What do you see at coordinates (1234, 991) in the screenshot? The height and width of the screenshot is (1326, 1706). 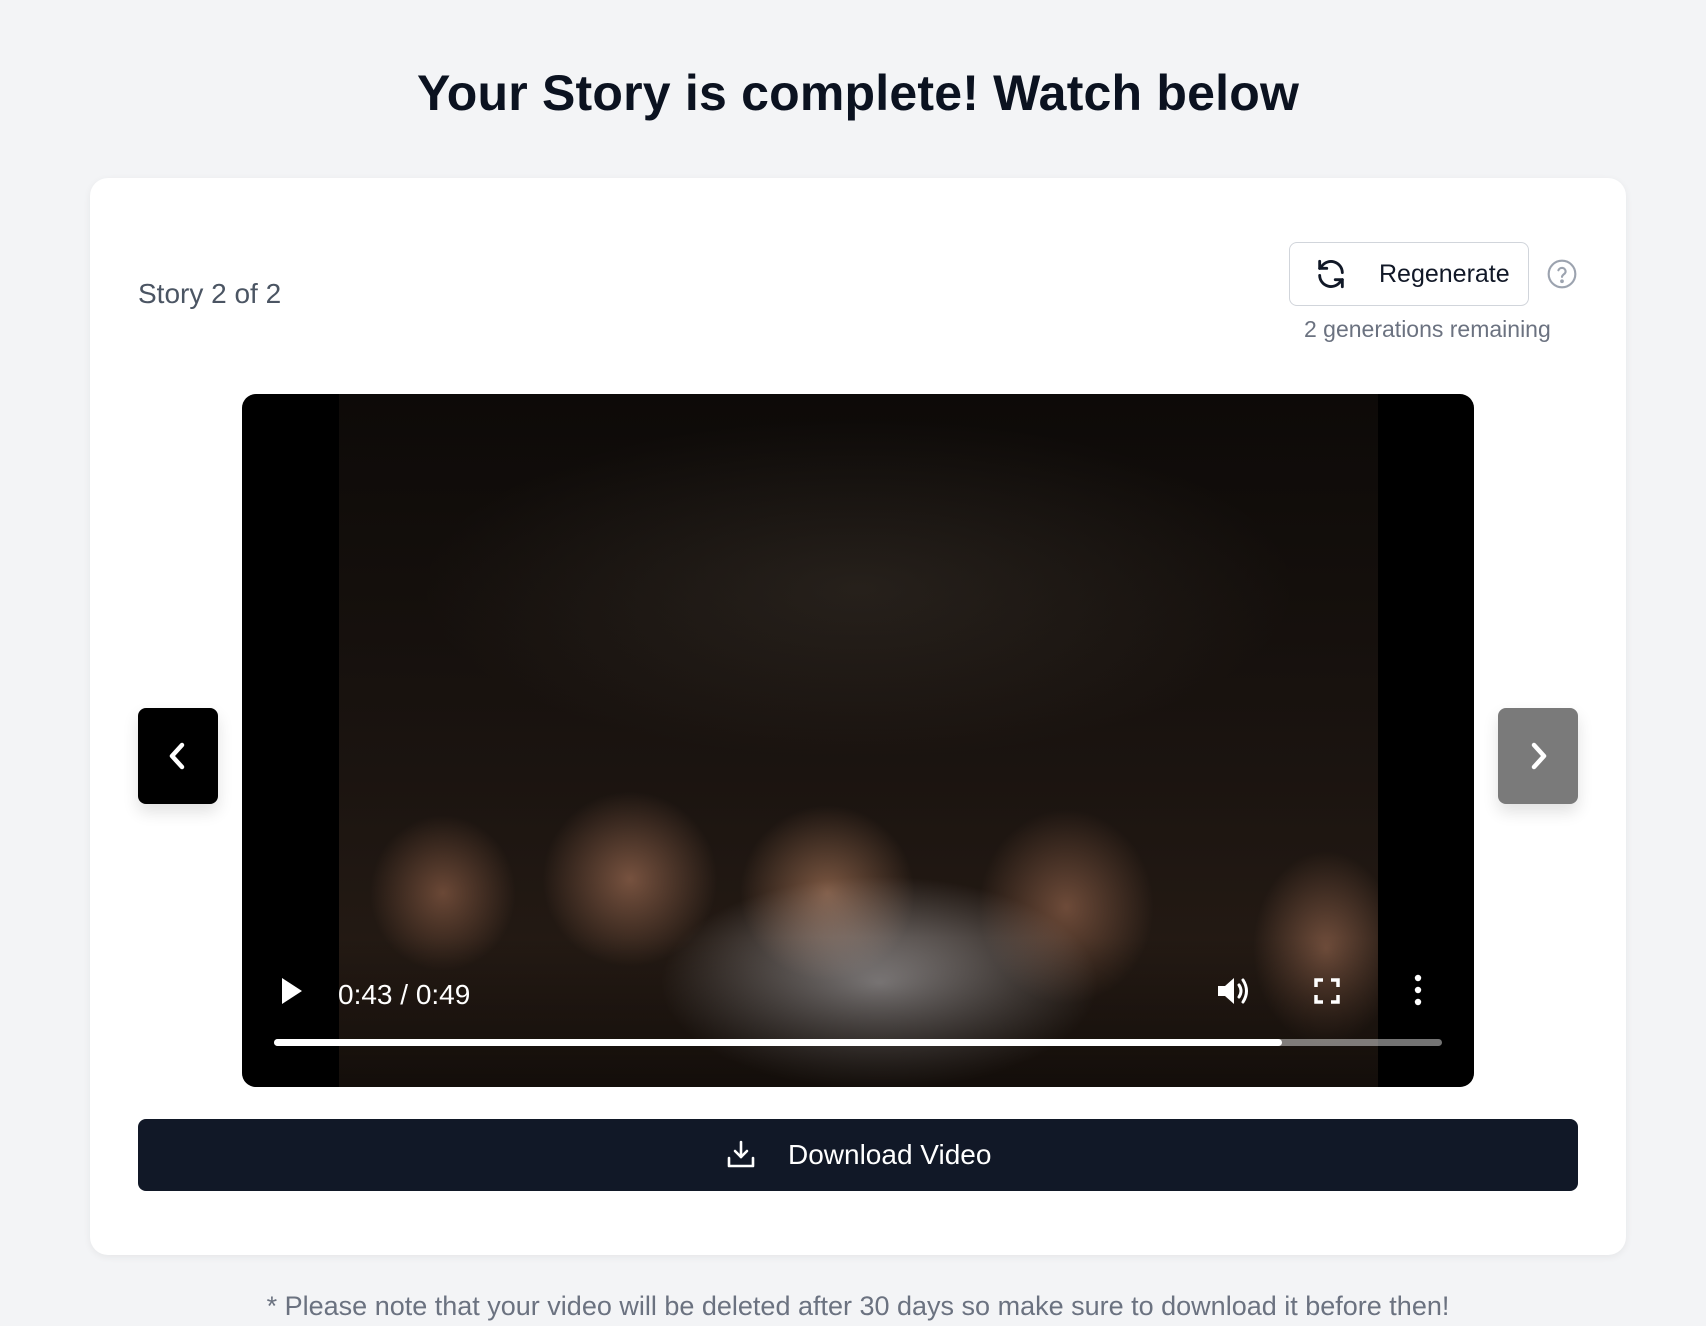 I see `volume-icon` at bounding box center [1234, 991].